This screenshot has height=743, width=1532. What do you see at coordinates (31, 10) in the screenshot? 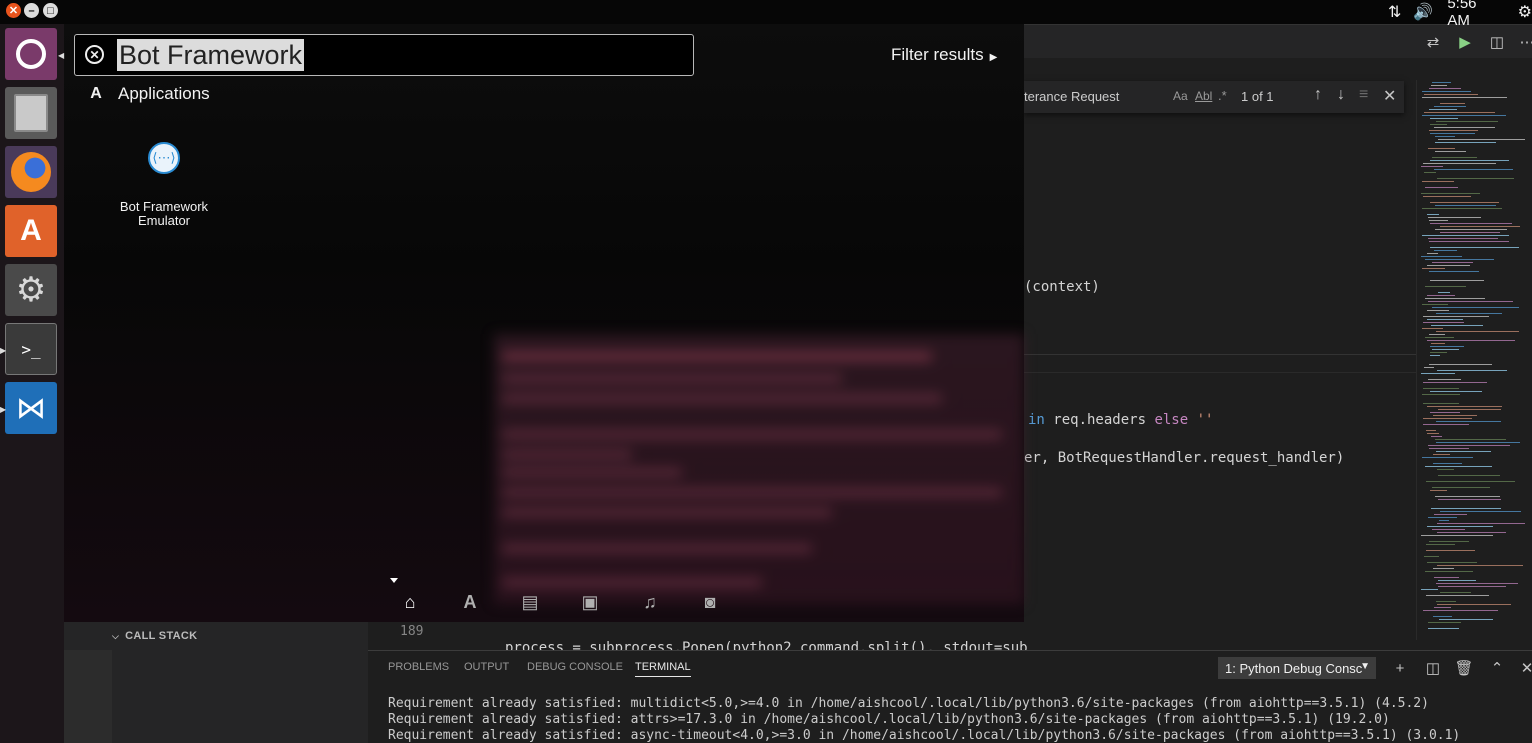
I see `minimize-window-icon: –` at bounding box center [31, 10].